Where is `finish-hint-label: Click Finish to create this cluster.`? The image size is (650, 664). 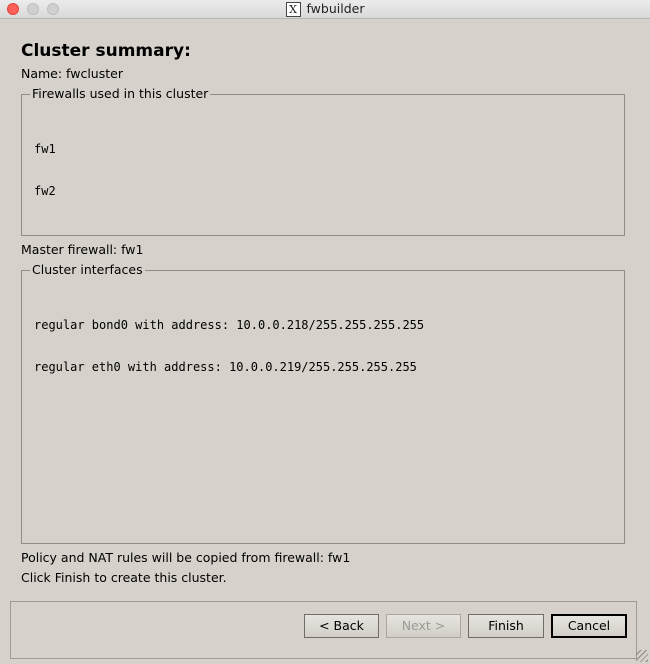
finish-hint-label: Click Finish to create this cluster. is located at coordinates (124, 577).